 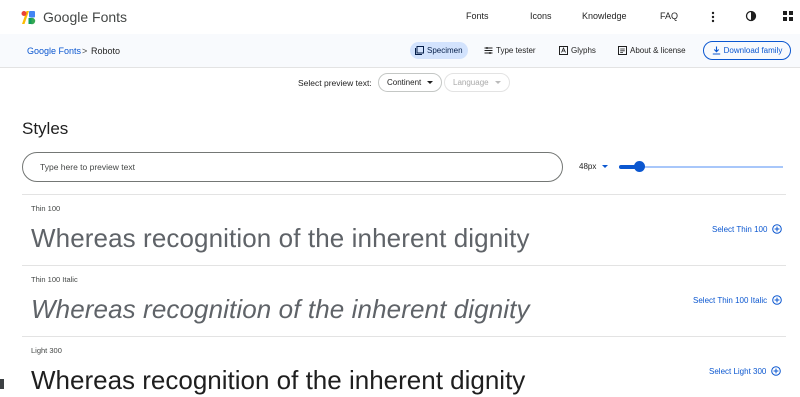 I want to click on nav-knowledge: Knowledge, so click(x=604, y=16).